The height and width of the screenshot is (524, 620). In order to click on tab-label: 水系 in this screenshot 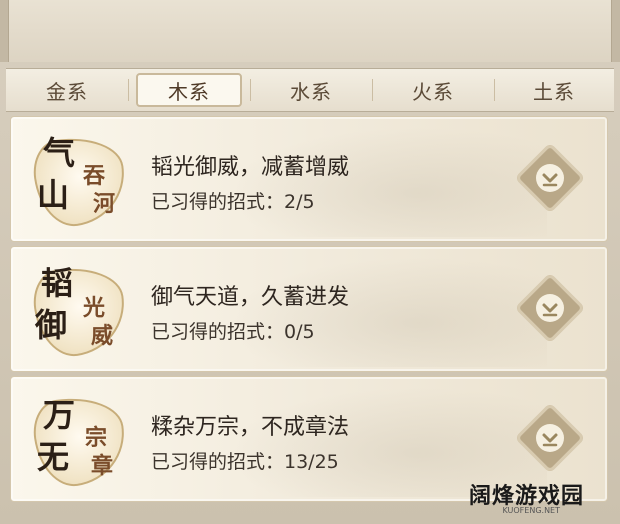, I will do `click(311, 91)`.